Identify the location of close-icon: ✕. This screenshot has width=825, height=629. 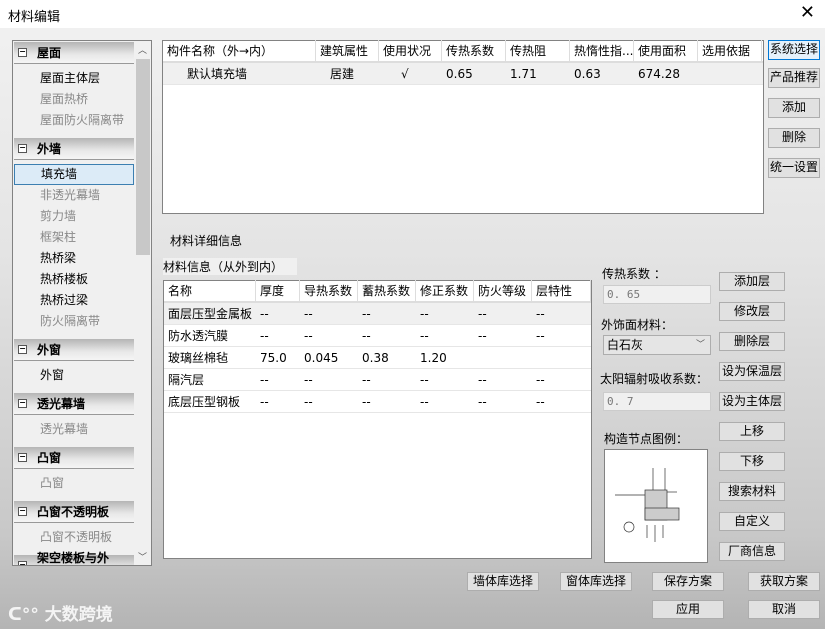
(807, 12).